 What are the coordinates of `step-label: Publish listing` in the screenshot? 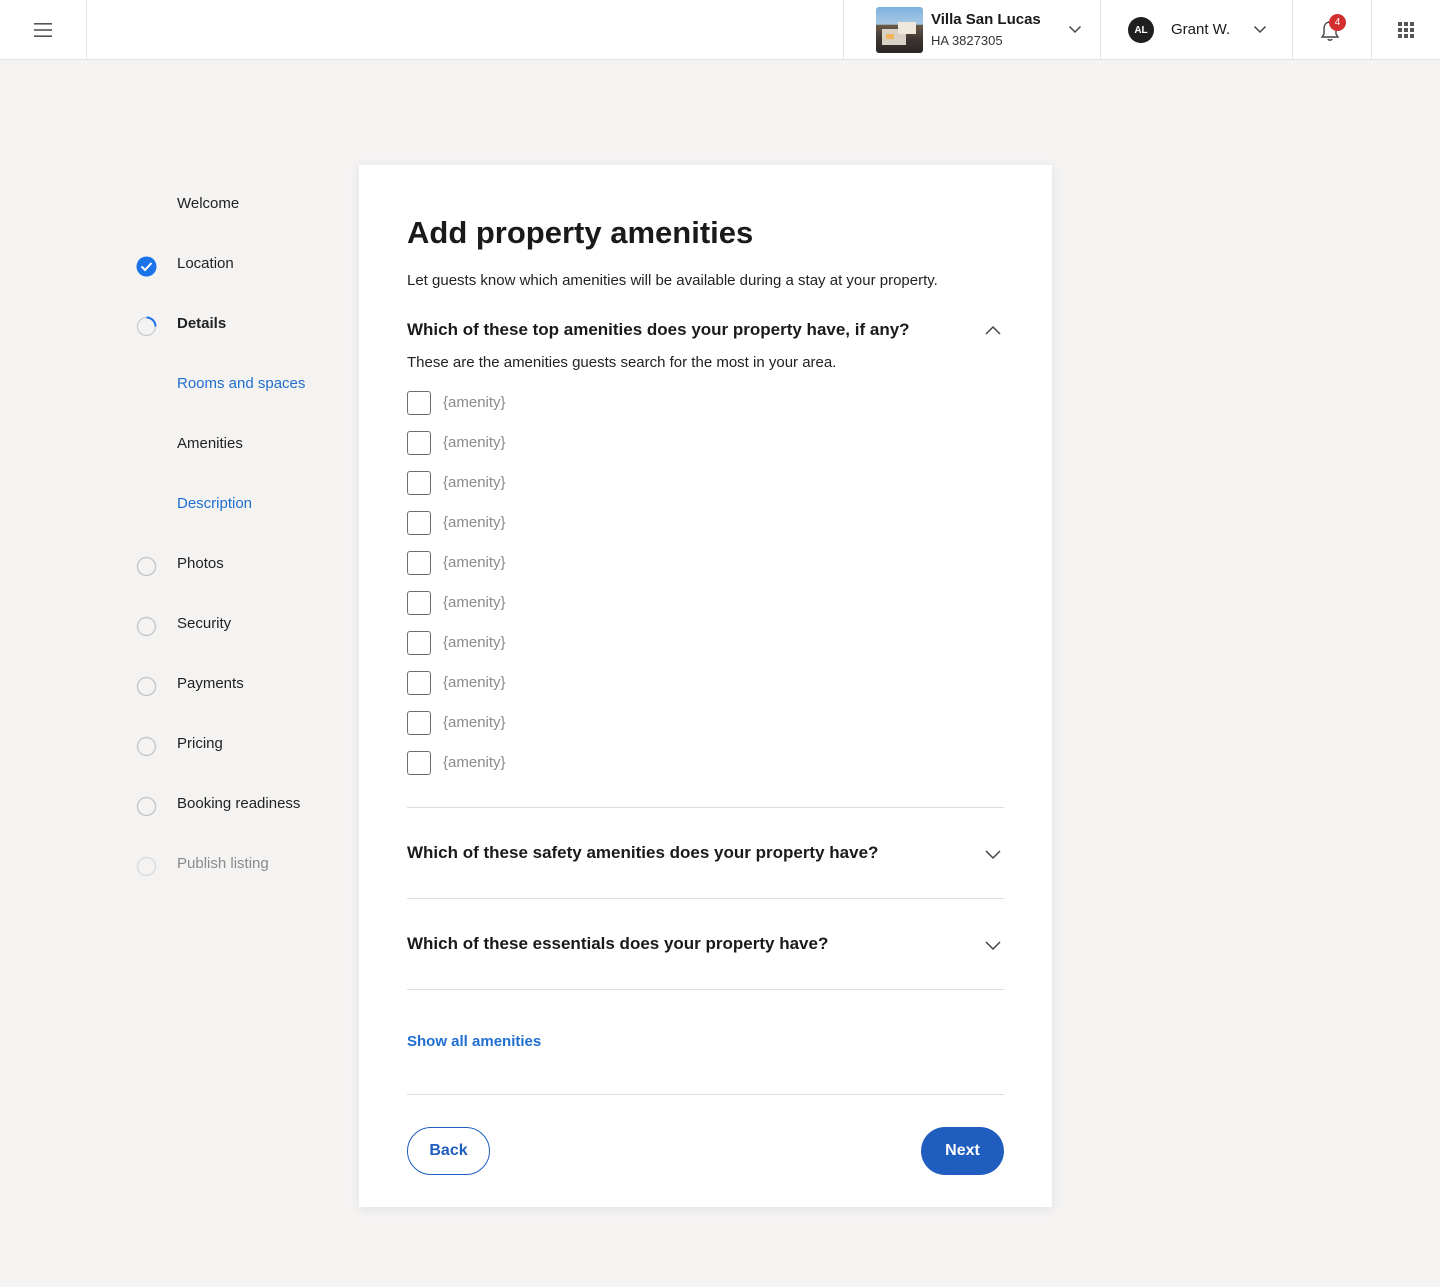 It's located at (223, 863).